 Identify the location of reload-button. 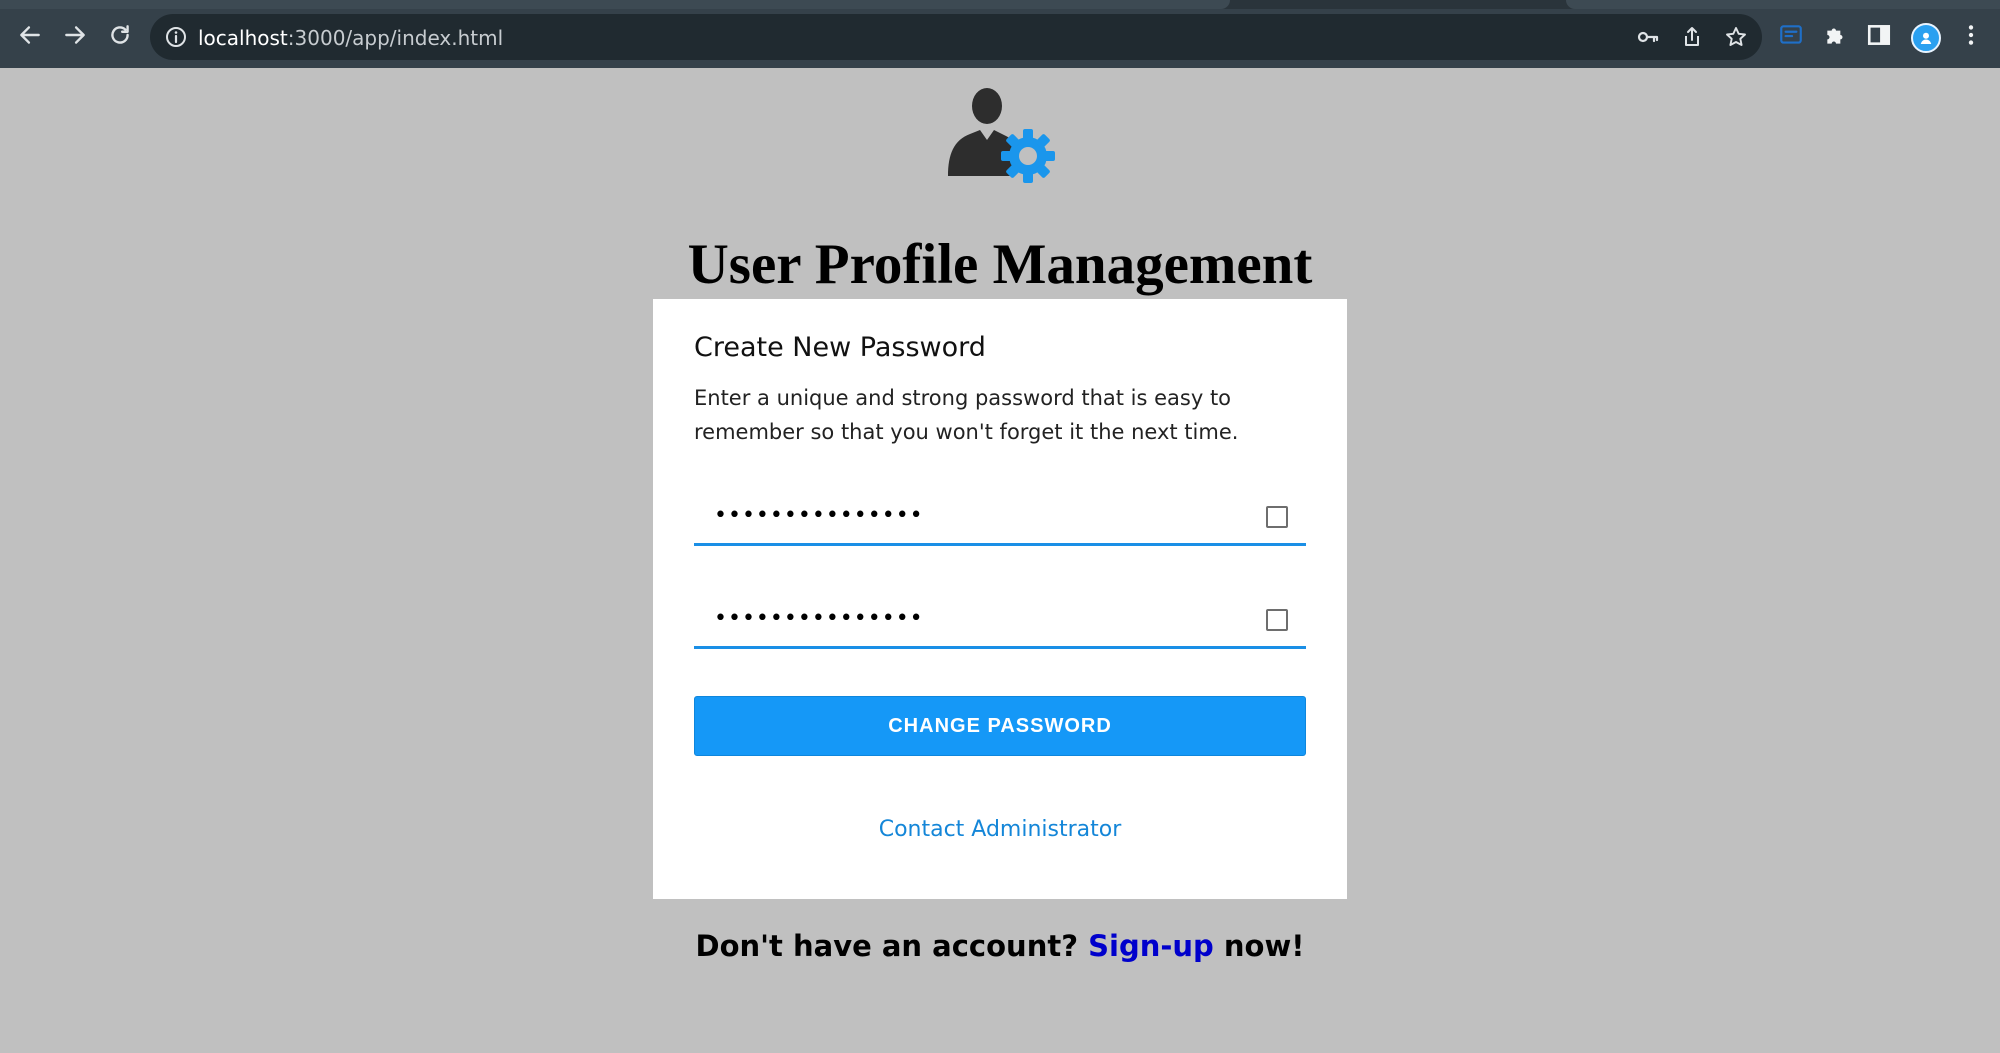
(120, 35).